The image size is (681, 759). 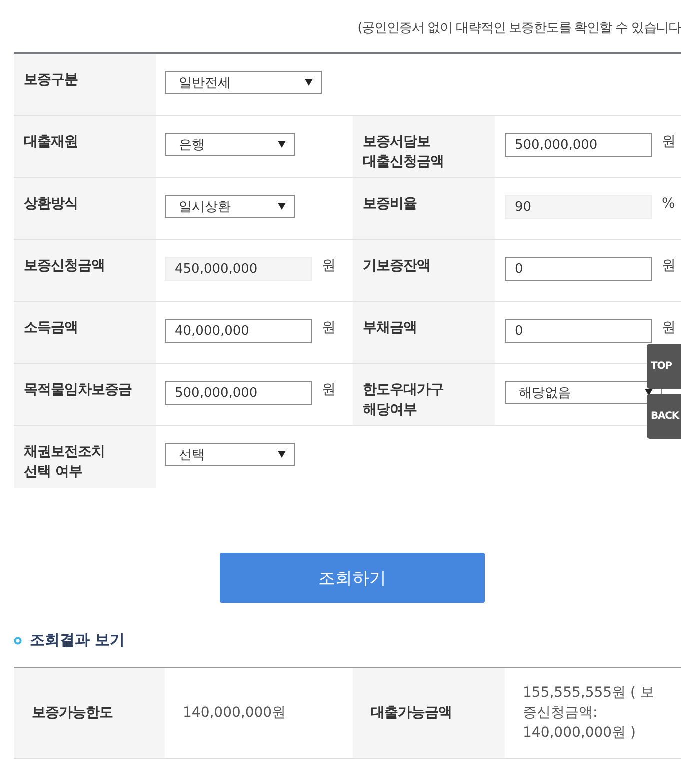 I want to click on field-label: 기보증잔액, so click(x=424, y=270).